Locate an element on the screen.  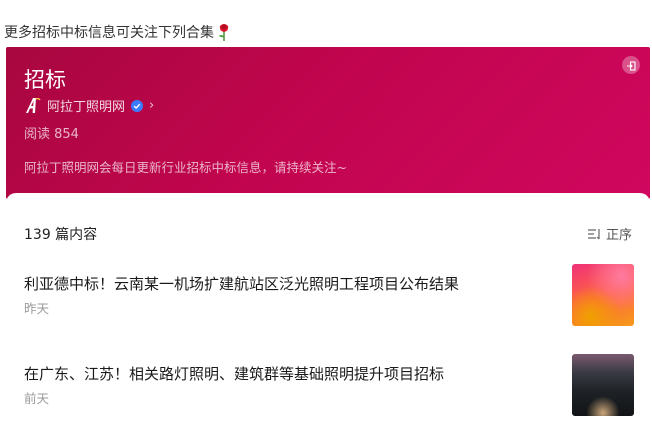
author-name: 阿拉丁照明网 is located at coordinates (86, 107).